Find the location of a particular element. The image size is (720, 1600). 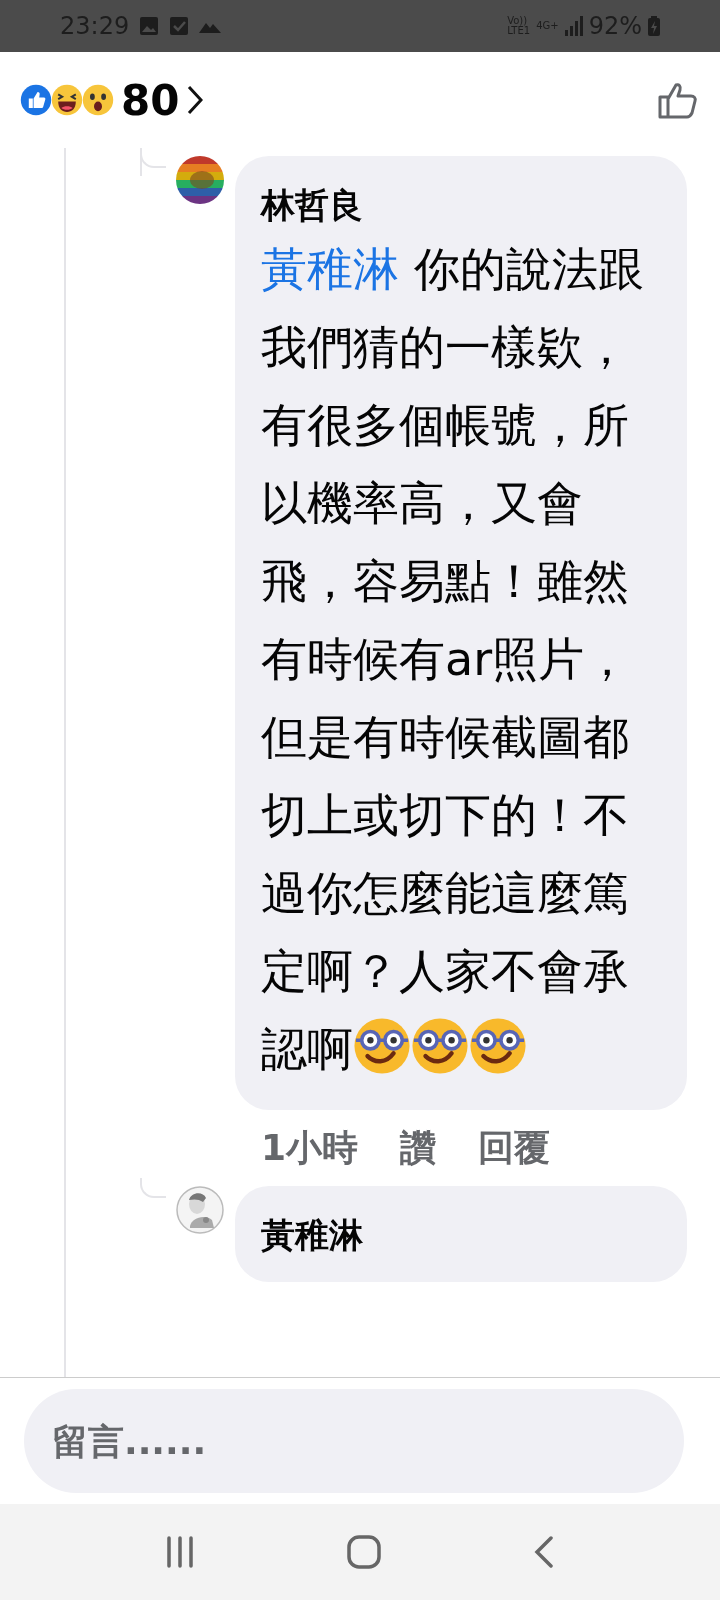

reaction-count: 80 is located at coordinates (150, 100).